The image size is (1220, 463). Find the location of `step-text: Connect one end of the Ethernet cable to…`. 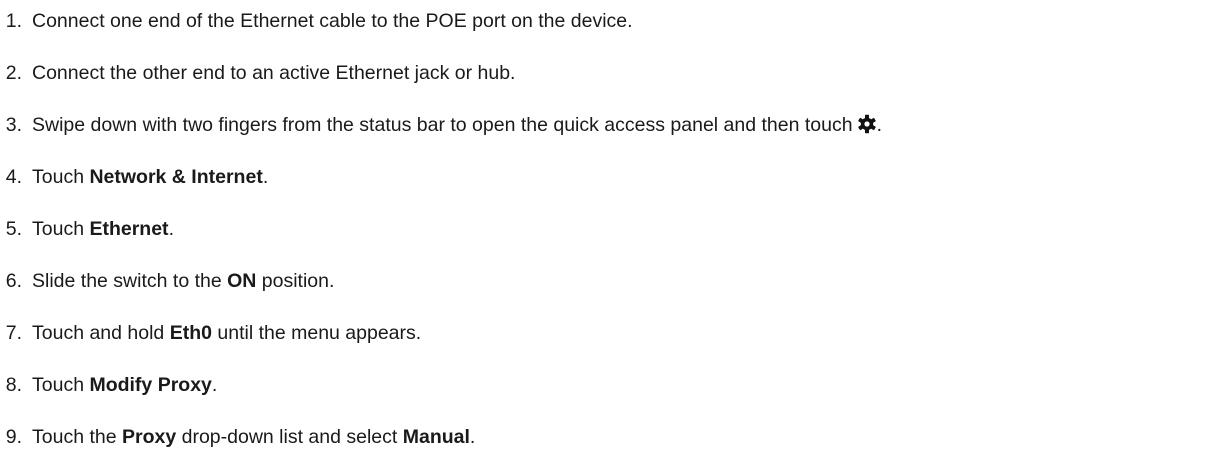

step-text: Connect one end of the Ethernet cable to… is located at coordinates (332, 21).